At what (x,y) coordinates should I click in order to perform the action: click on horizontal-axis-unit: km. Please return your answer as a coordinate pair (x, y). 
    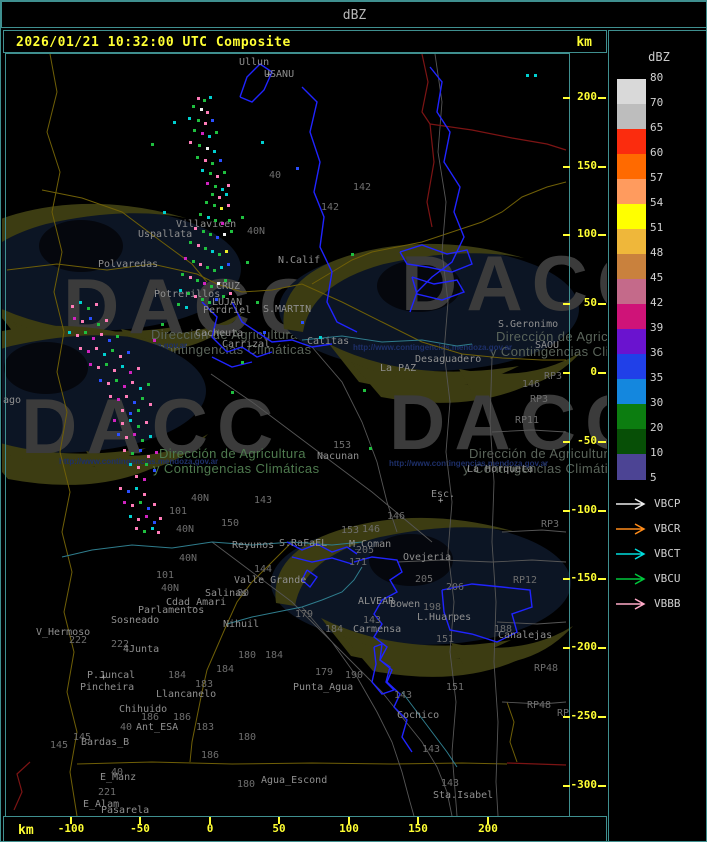
    Looking at the image, I should click on (26, 830).